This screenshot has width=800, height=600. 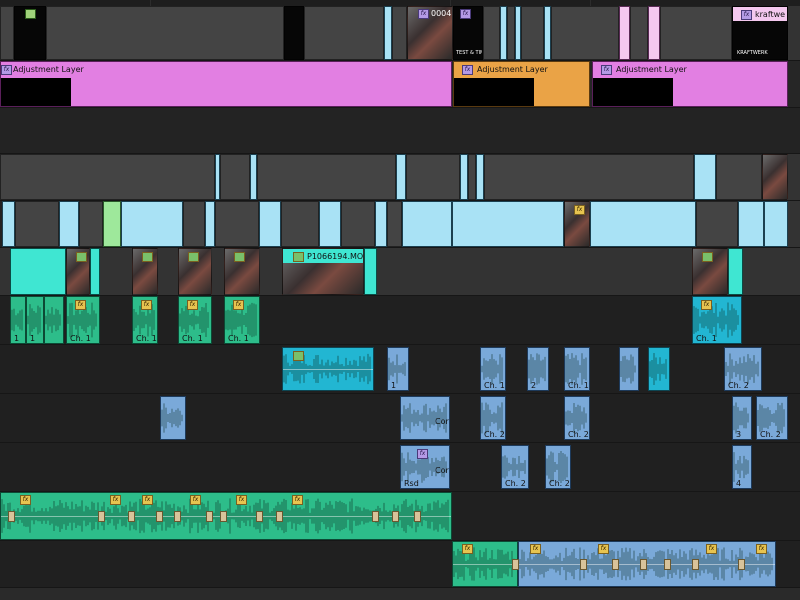 What do you see at coordinates (323, 271) in the screenshot?
I see `video-clip-p1066194: P1066194.MOV [V]` at bounding box center [323, 271].